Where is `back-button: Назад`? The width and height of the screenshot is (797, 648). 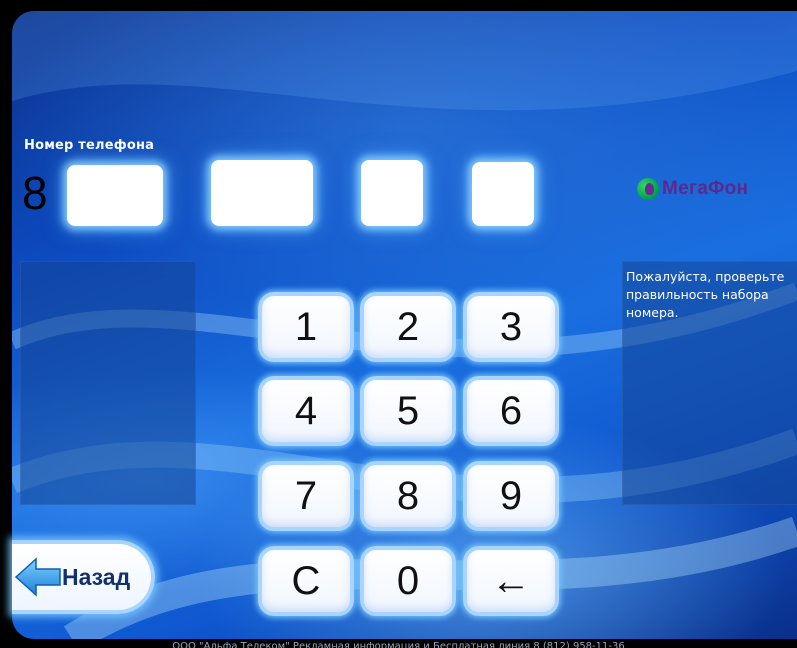 back-button: Назад is located at coordinates (83, 577).